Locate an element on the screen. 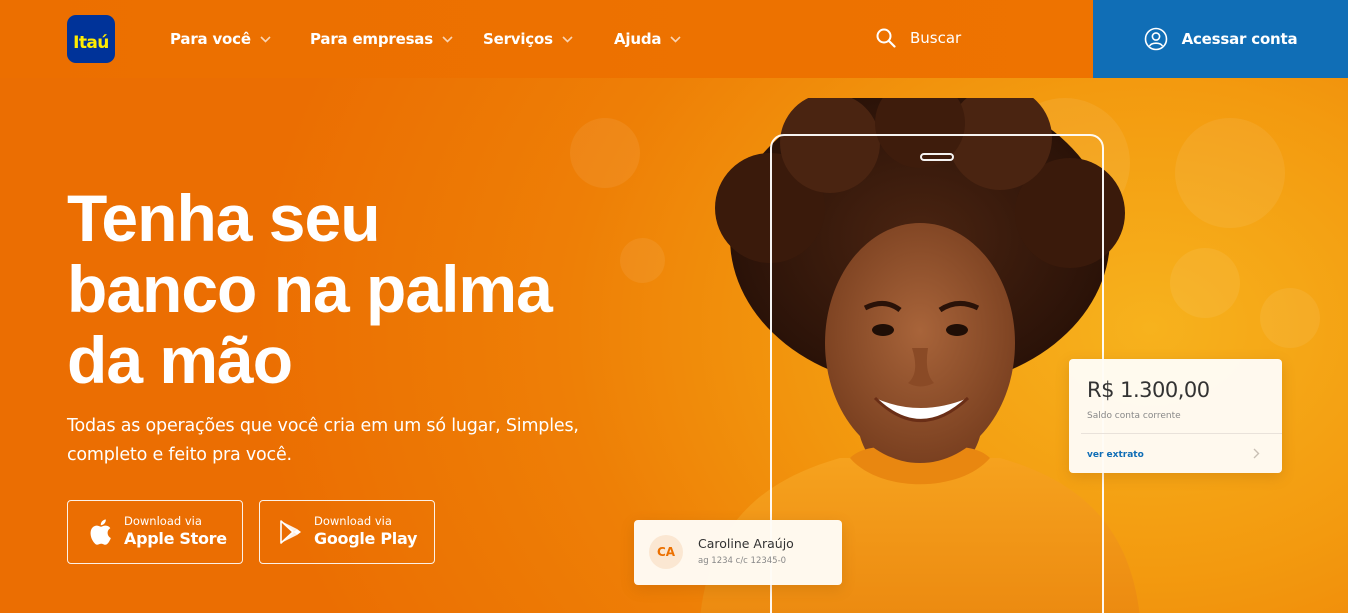 This screenshot has width=1348, height=613. nav-para-voce-label: Para você is located at coordinates (210, 39).